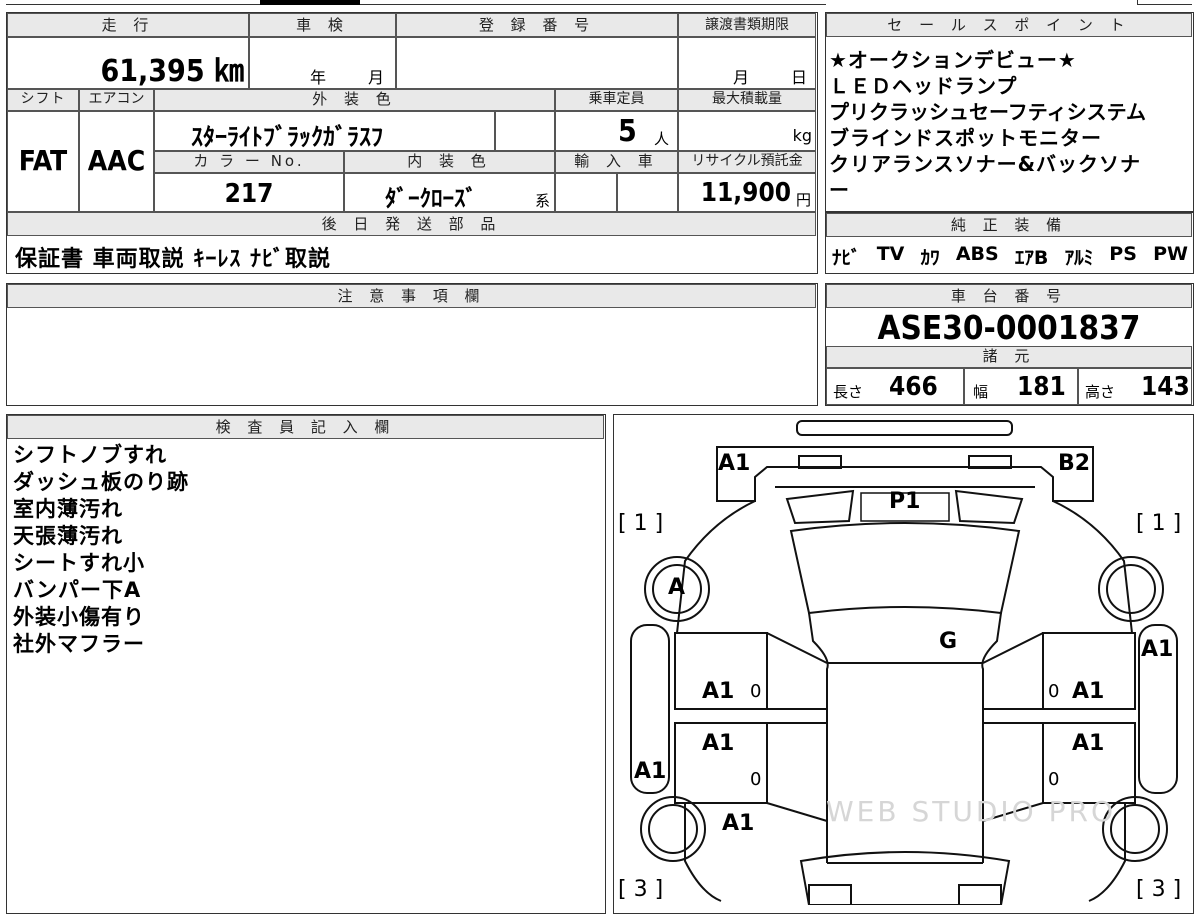 The image size is (1200, 914). What do you see at coordinates (525, 131) in the screenshot?
I see `exterior-color-extra-cell` at bounding box center [525, 131].